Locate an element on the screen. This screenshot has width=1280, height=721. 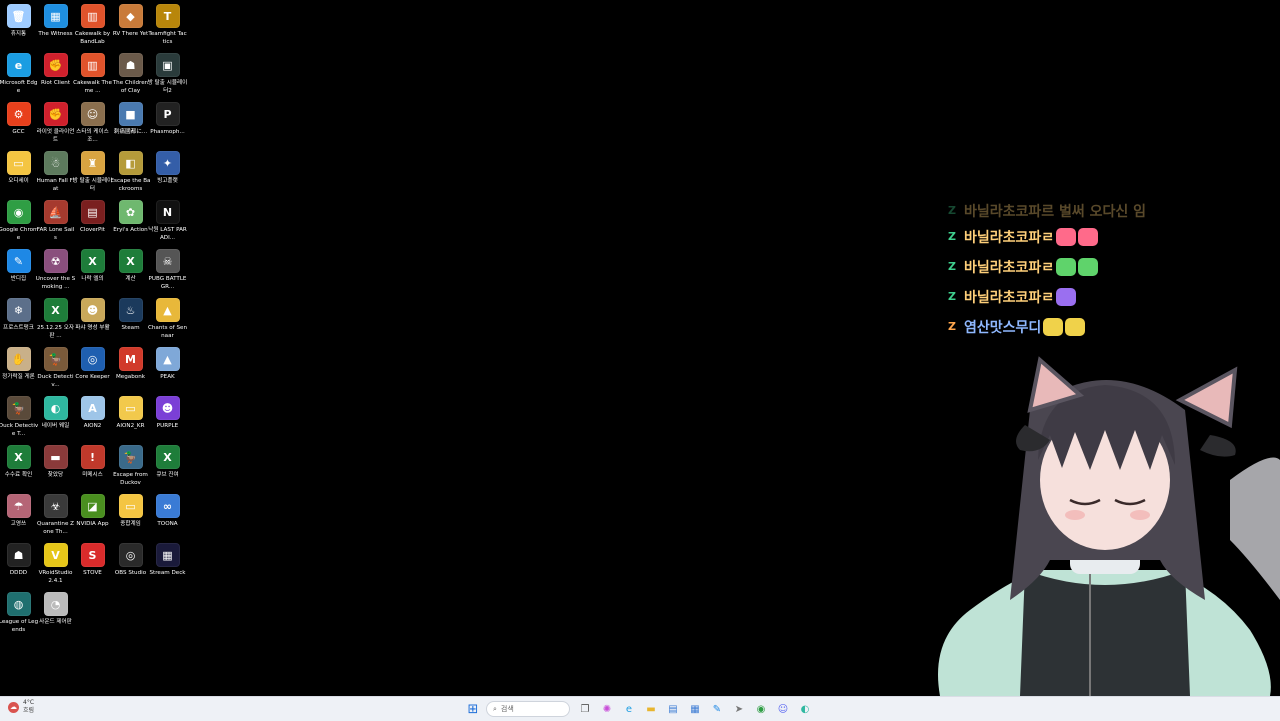
desktop-icon: ▬ 찾았당 is located at coordinates (55, 462).